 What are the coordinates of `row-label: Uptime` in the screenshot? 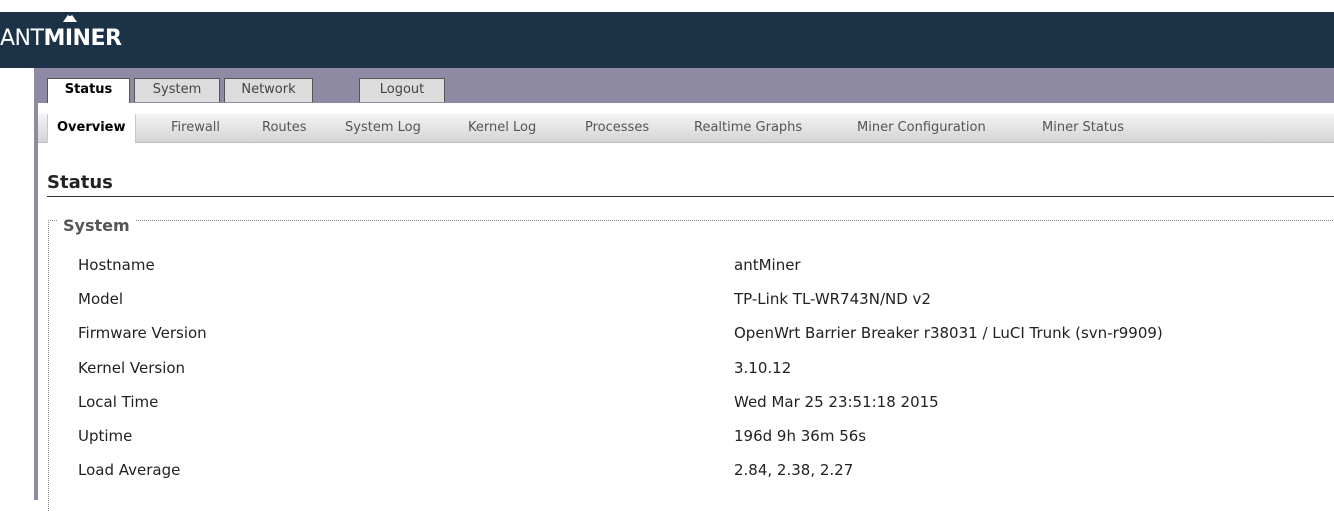 It's located at (105, 436).